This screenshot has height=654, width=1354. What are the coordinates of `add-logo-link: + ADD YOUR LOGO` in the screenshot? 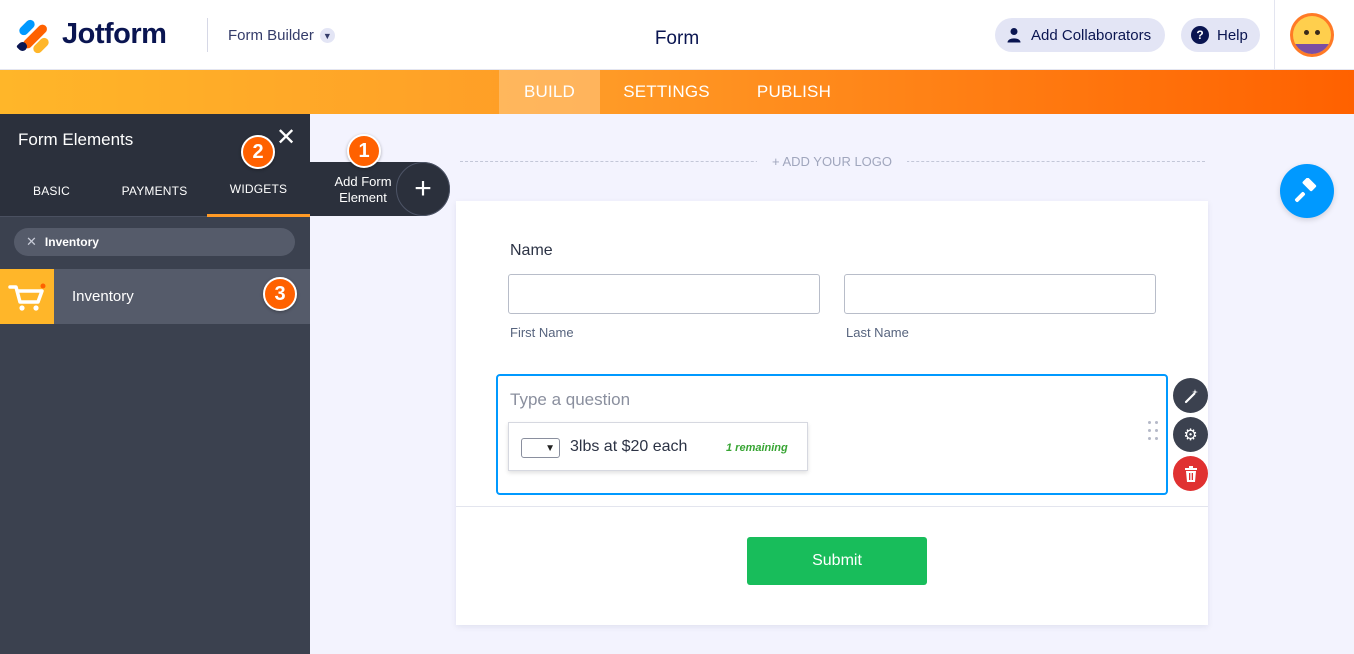 It's located at (832, 161).